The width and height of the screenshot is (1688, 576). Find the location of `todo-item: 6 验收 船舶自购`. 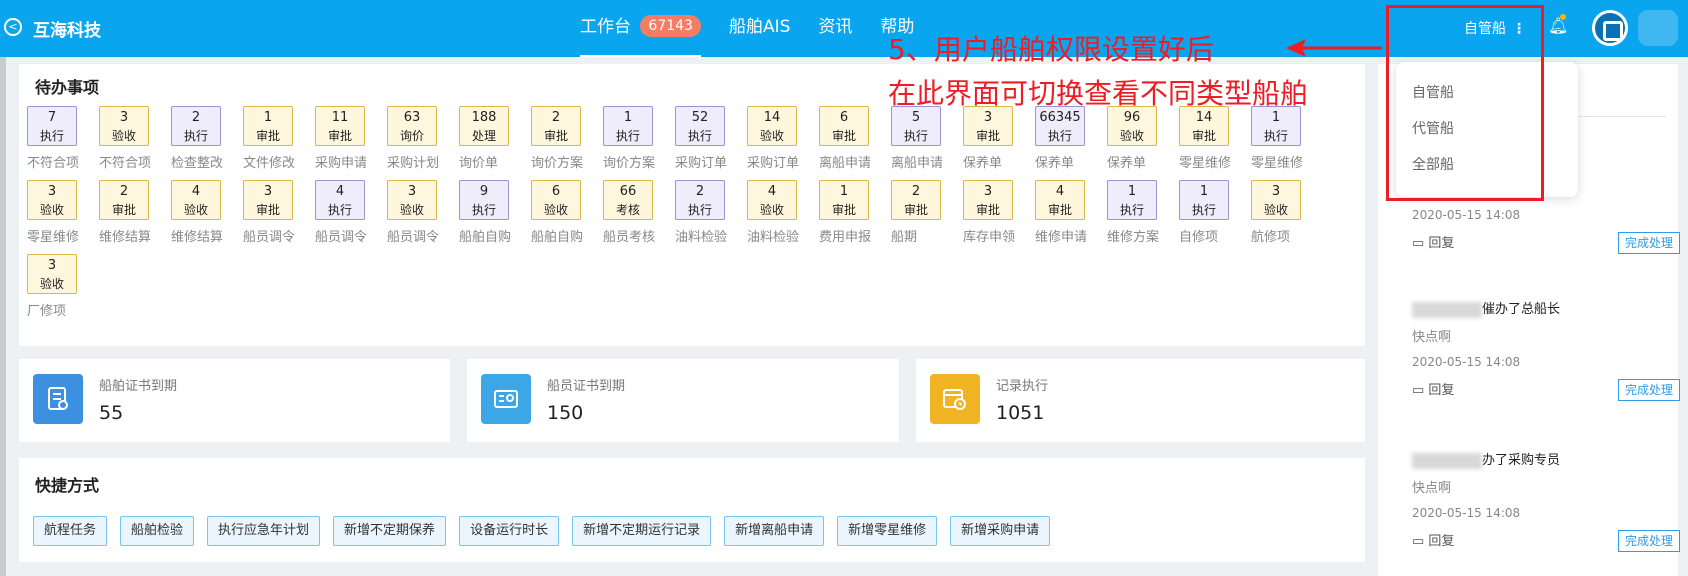

todo-item: 6 验收 船舶自购 is located at coordinates (567, 215).